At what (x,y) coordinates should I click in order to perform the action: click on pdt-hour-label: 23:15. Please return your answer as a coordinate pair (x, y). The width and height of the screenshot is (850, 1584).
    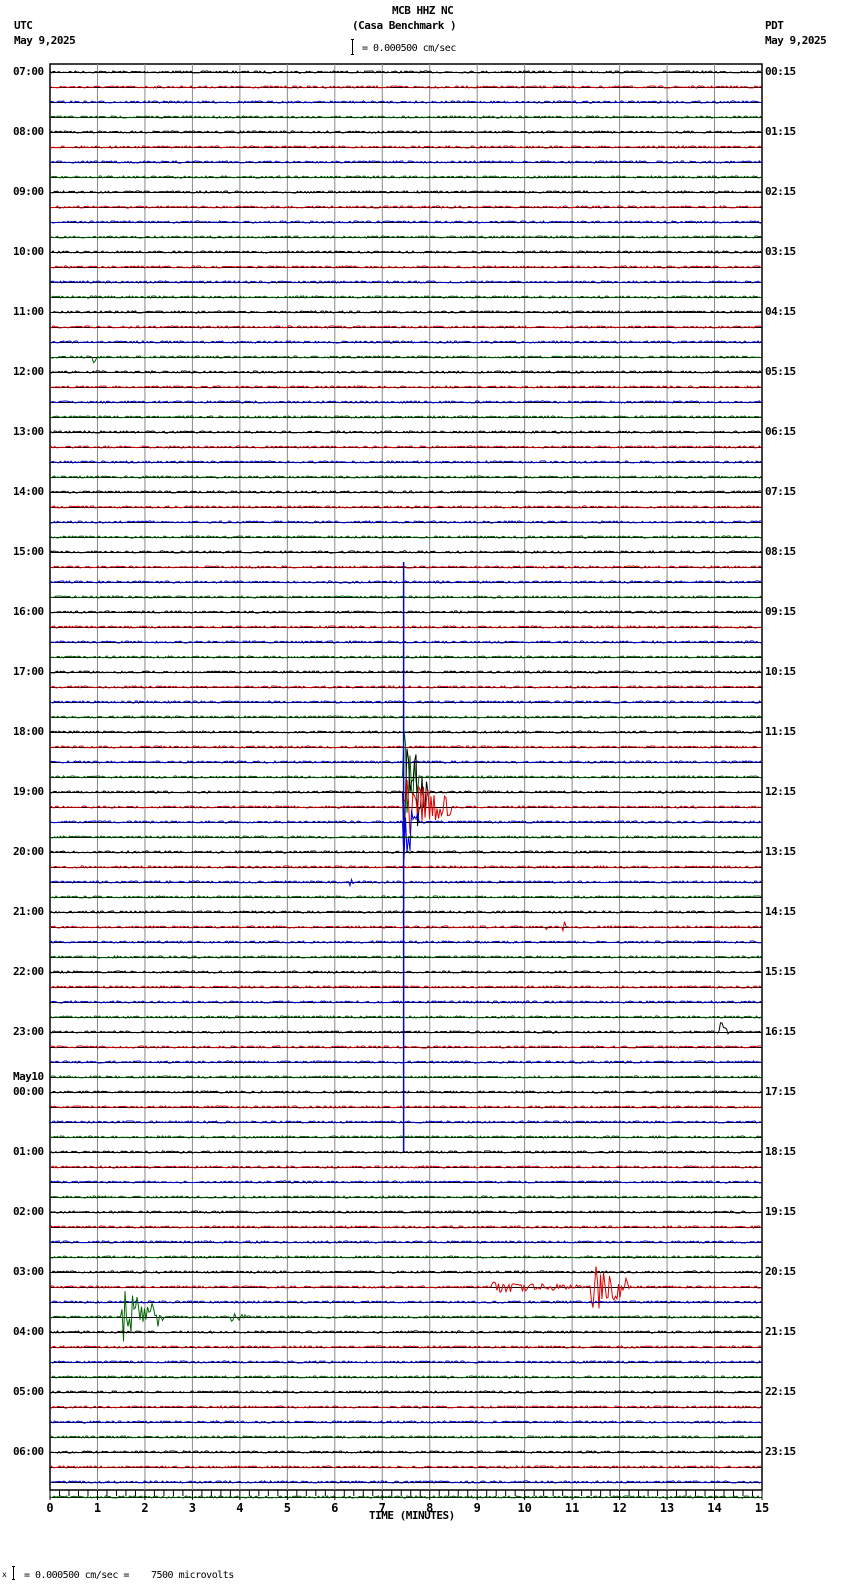
    Looking at the image, I should click on (780, 1451).